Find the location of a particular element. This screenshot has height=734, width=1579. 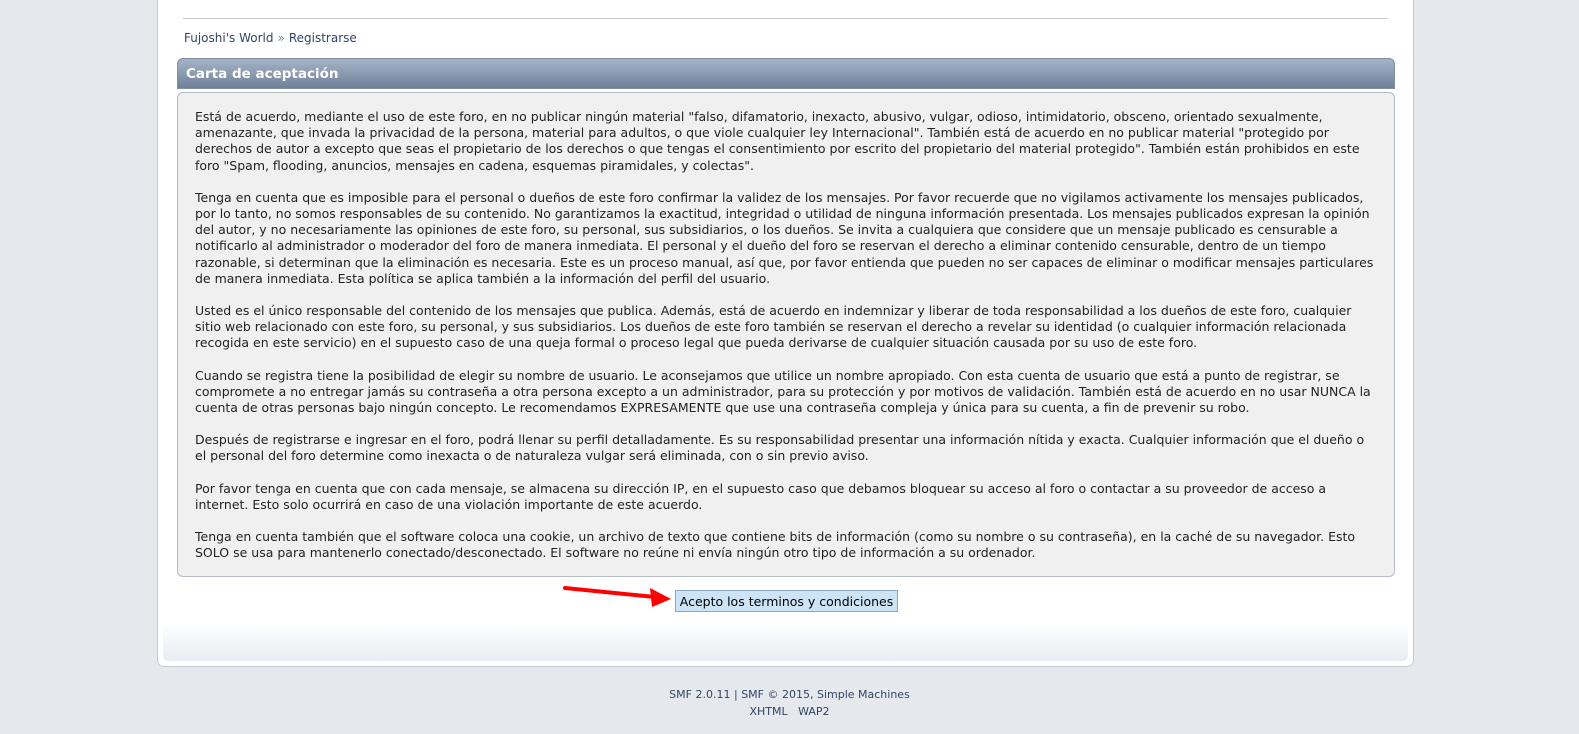

breadcrumb: Fujoshi's World » Registrarse is located at coordinates (270, 38).